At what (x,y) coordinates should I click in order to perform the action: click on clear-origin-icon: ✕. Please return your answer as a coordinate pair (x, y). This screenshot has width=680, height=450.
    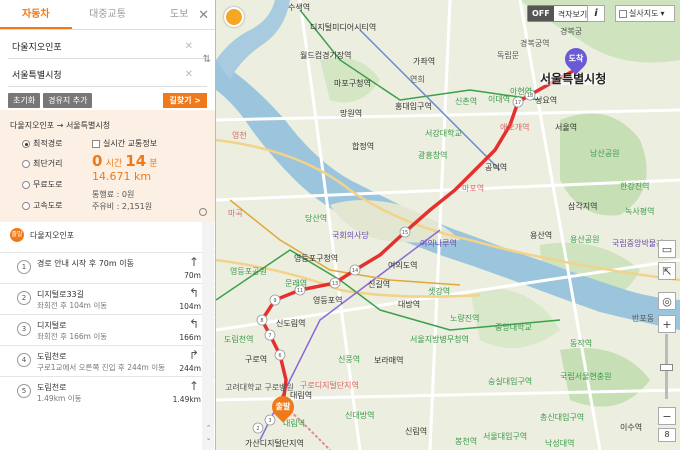
    Looking at the image, I should click on (189, 46).